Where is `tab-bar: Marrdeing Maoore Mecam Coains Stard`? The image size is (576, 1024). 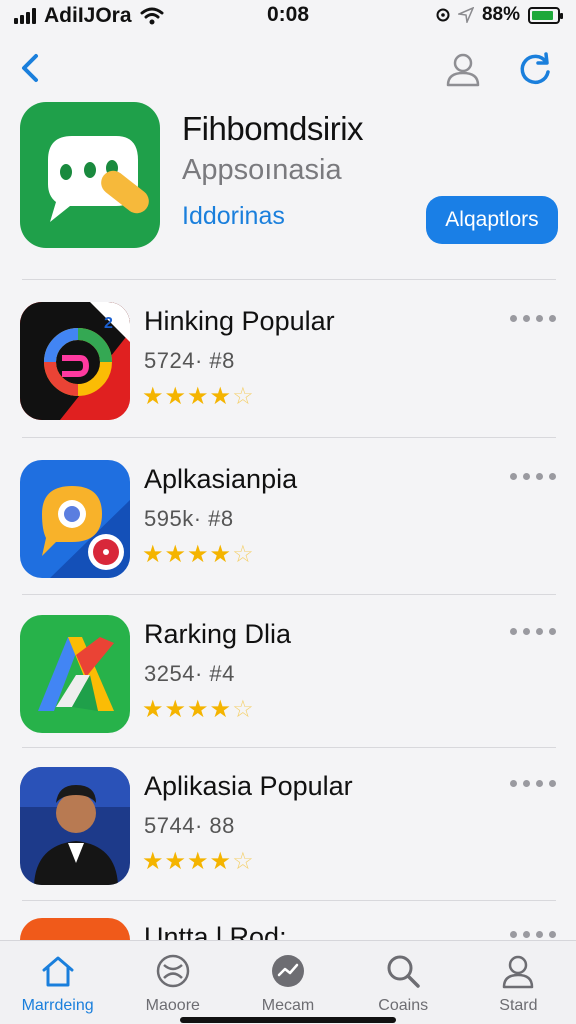 tab-bar: Marrdeing Maoore Mecam Coains Stard is located at coordinates (288, 982).